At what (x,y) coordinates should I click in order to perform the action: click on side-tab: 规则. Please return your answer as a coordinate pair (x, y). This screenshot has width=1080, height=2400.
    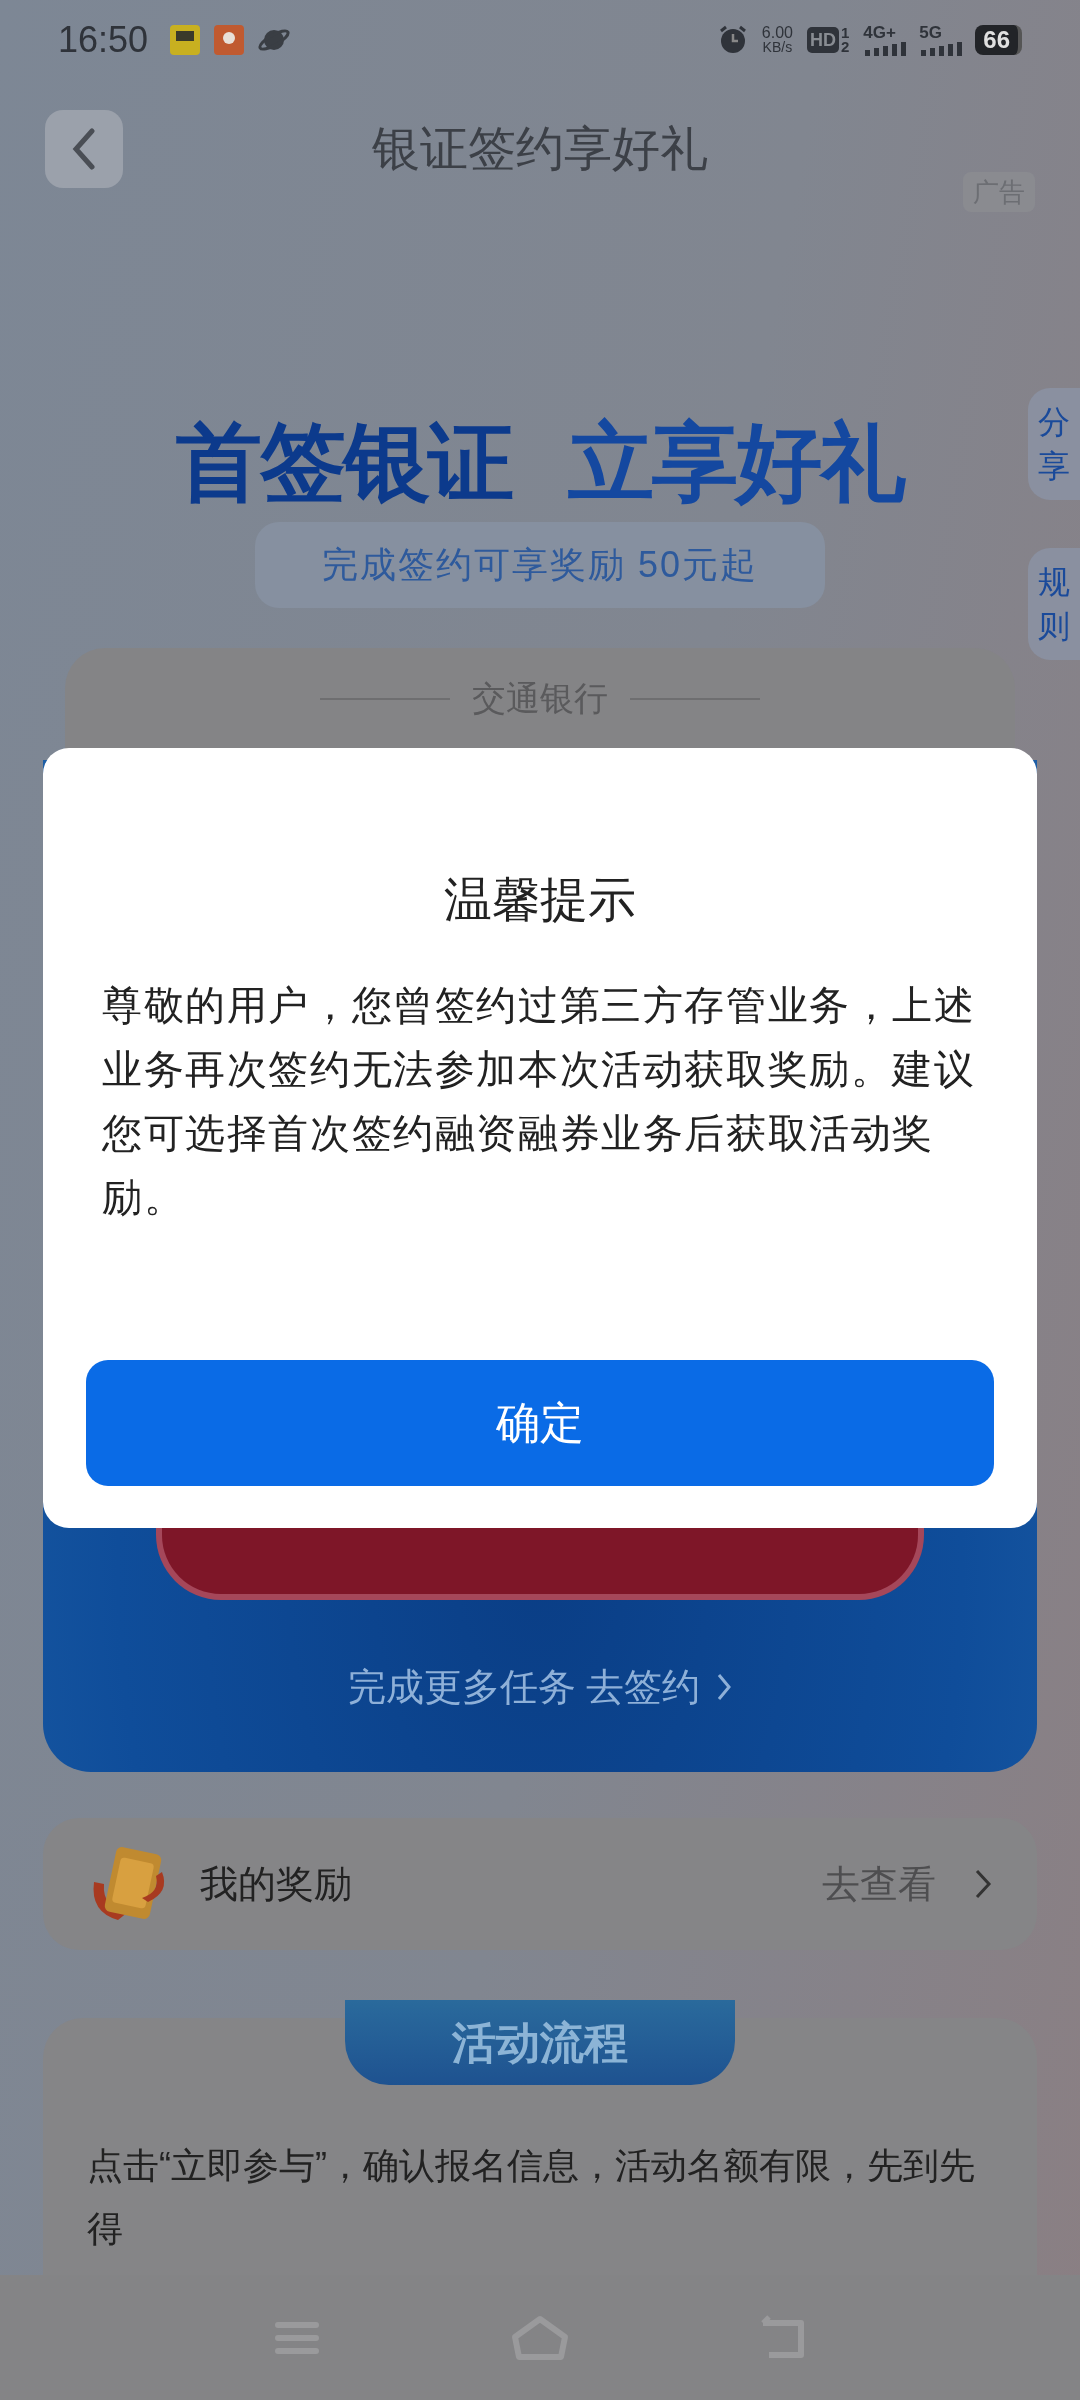
    Looking at the image, I should click on (1054, 604).